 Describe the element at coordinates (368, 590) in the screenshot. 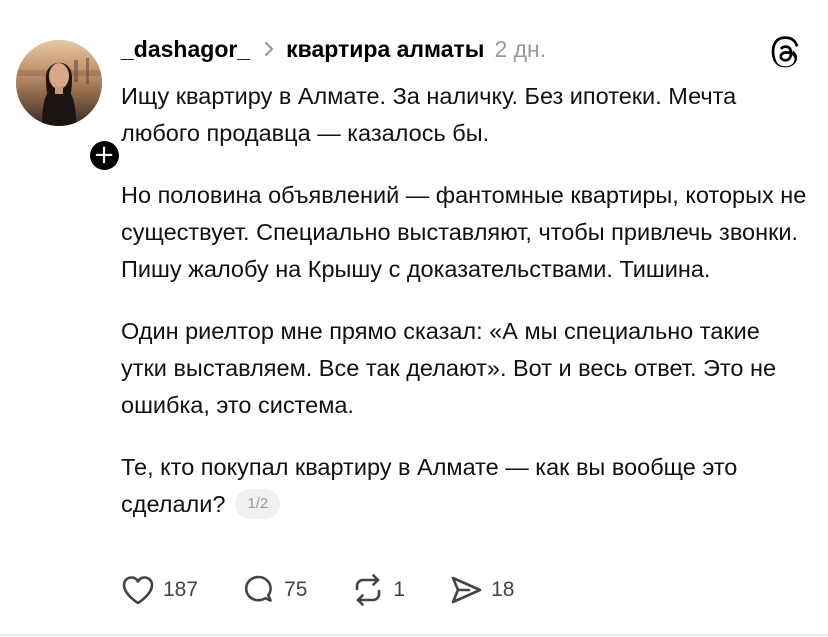

I see `repost-icon` at that location.